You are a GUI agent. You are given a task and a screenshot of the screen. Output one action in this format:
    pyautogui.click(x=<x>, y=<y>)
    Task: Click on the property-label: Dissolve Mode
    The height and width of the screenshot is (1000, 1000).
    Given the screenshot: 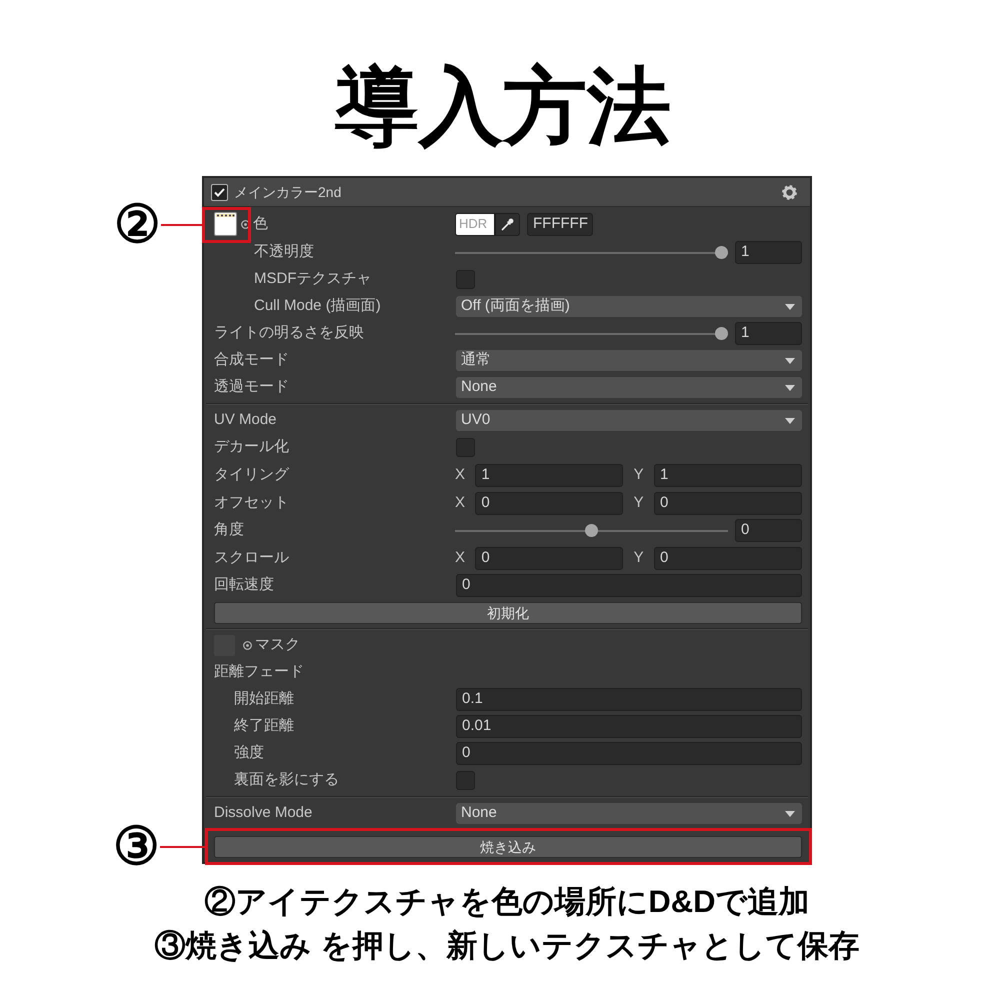 What is the action you would take?
    pyautogui.click(x=263, y=813)
    